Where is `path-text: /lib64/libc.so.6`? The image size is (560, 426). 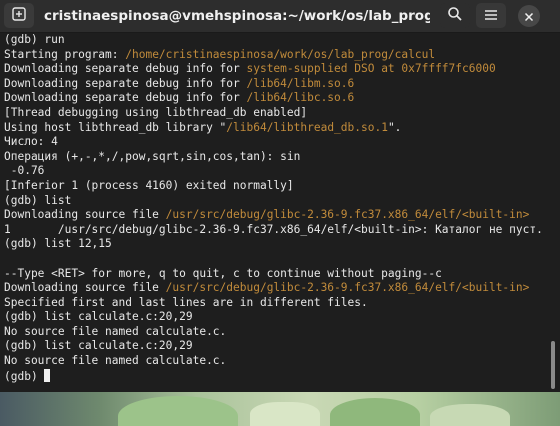
path-text: /lib64/libc.so.6 is located at coordinates (300, 98).